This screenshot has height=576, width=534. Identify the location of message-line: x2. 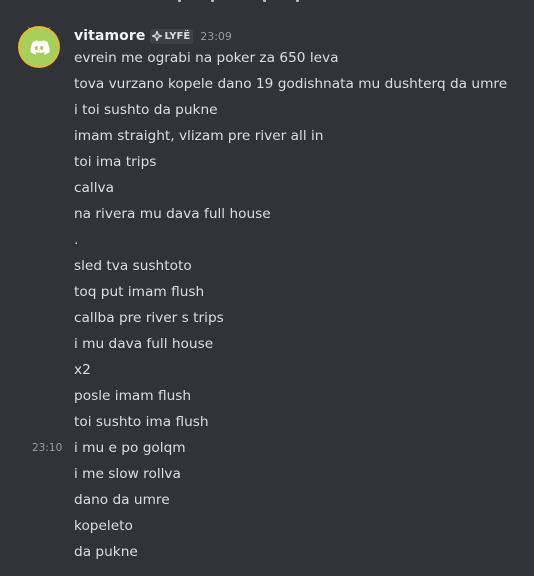
(299, 370).